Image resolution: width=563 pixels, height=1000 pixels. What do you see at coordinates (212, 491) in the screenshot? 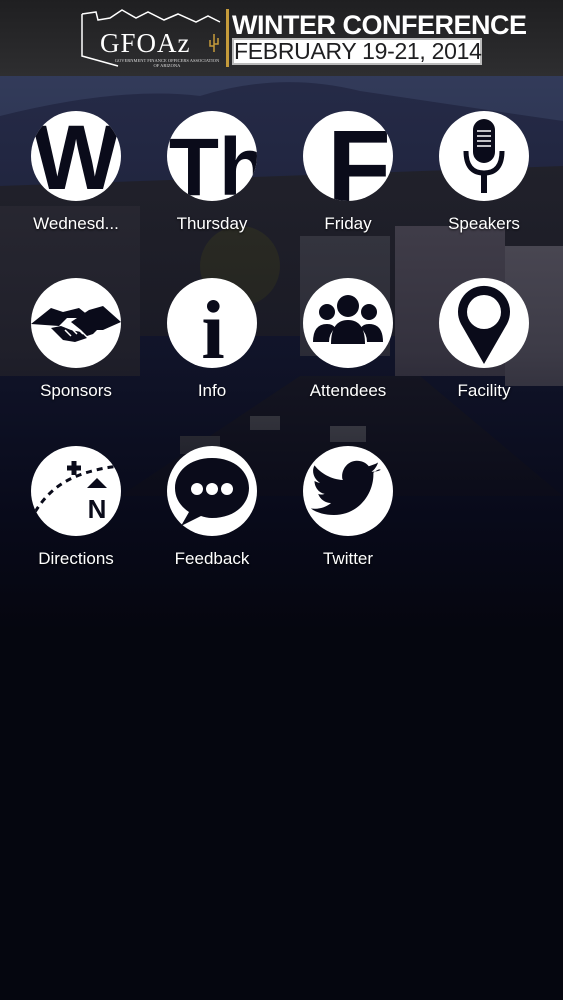
I see `speech-bubble-icon` at bounding box center [212, 491].